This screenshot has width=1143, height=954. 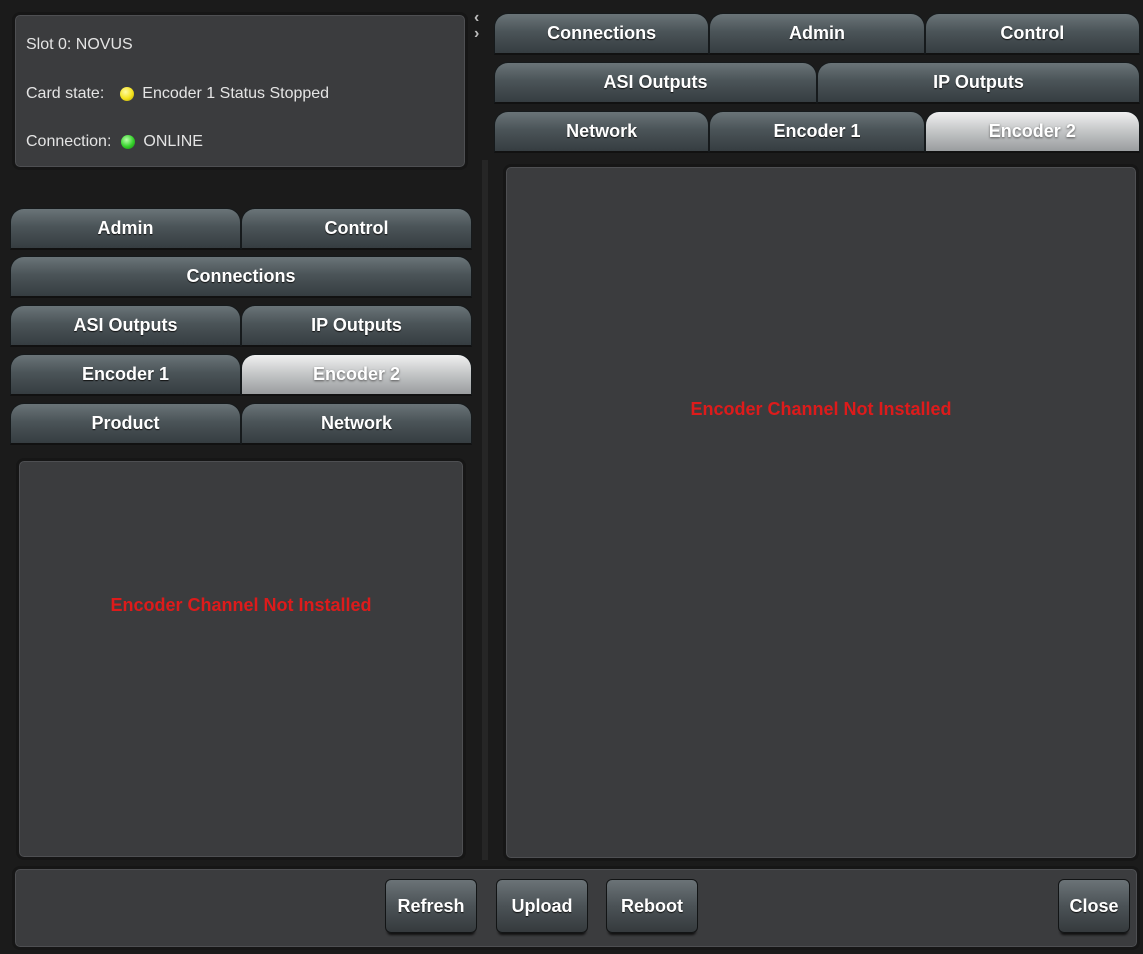 What do you see at coordinates (1094, 906) in the screenshot?
I see `close-button: Close` at bounding box center [1094, 906].